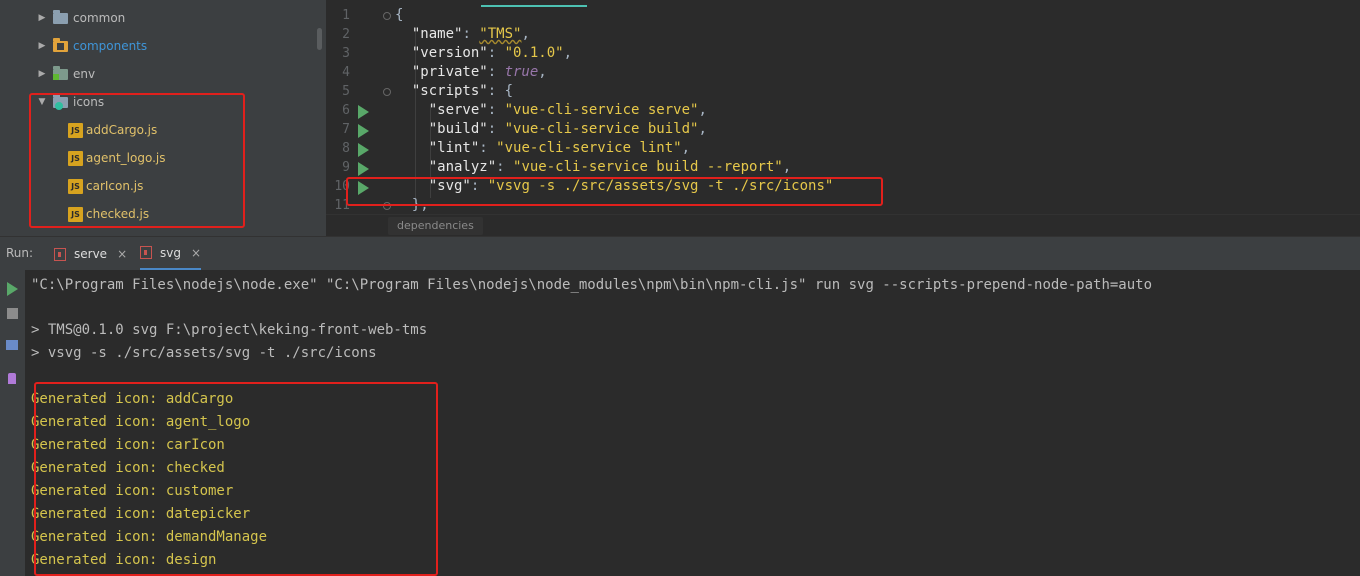 This screenshot has height=576, width=1360. Describe the element at coordinates (163, 18) in the screenshot. I see `tree-item-common: ▶ common` at that location.